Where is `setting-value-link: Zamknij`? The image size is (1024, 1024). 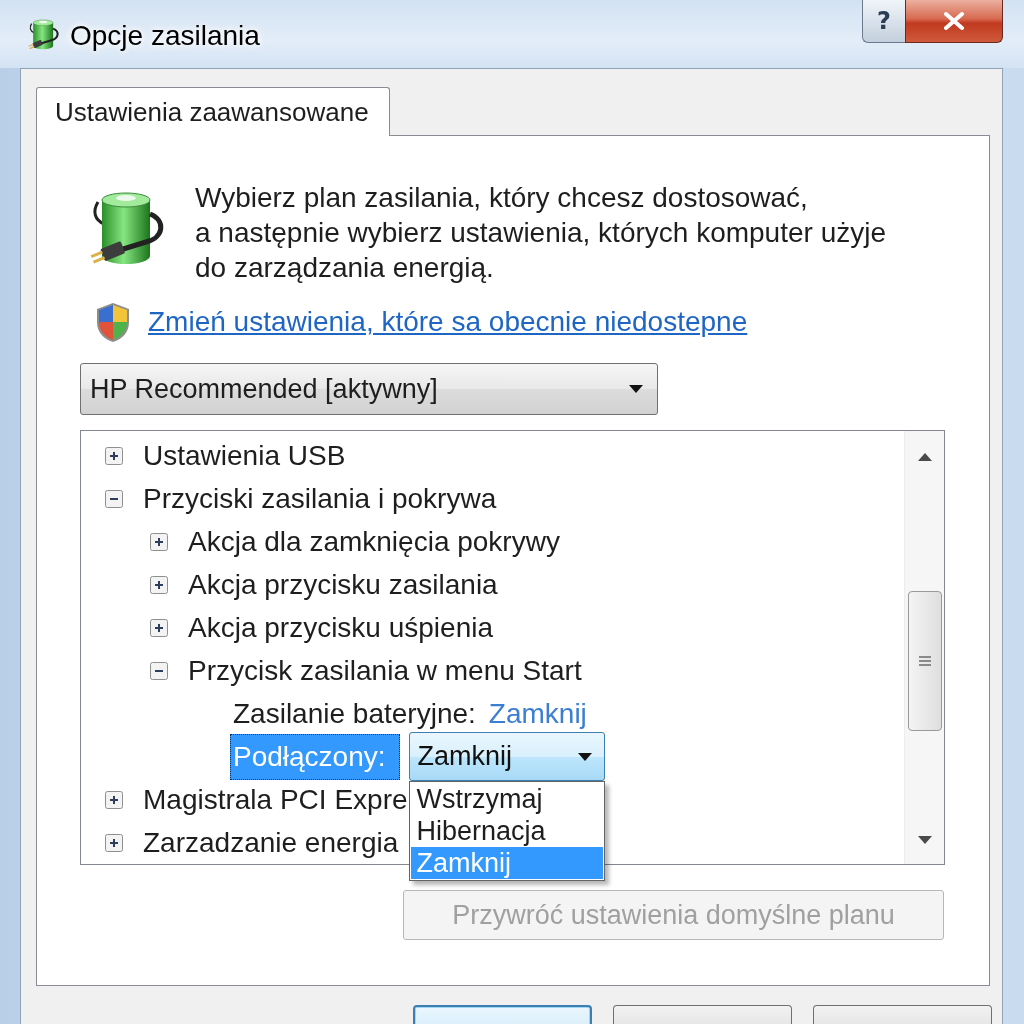 setting-value-link: Zamknij is located at coordinates (537, 713).